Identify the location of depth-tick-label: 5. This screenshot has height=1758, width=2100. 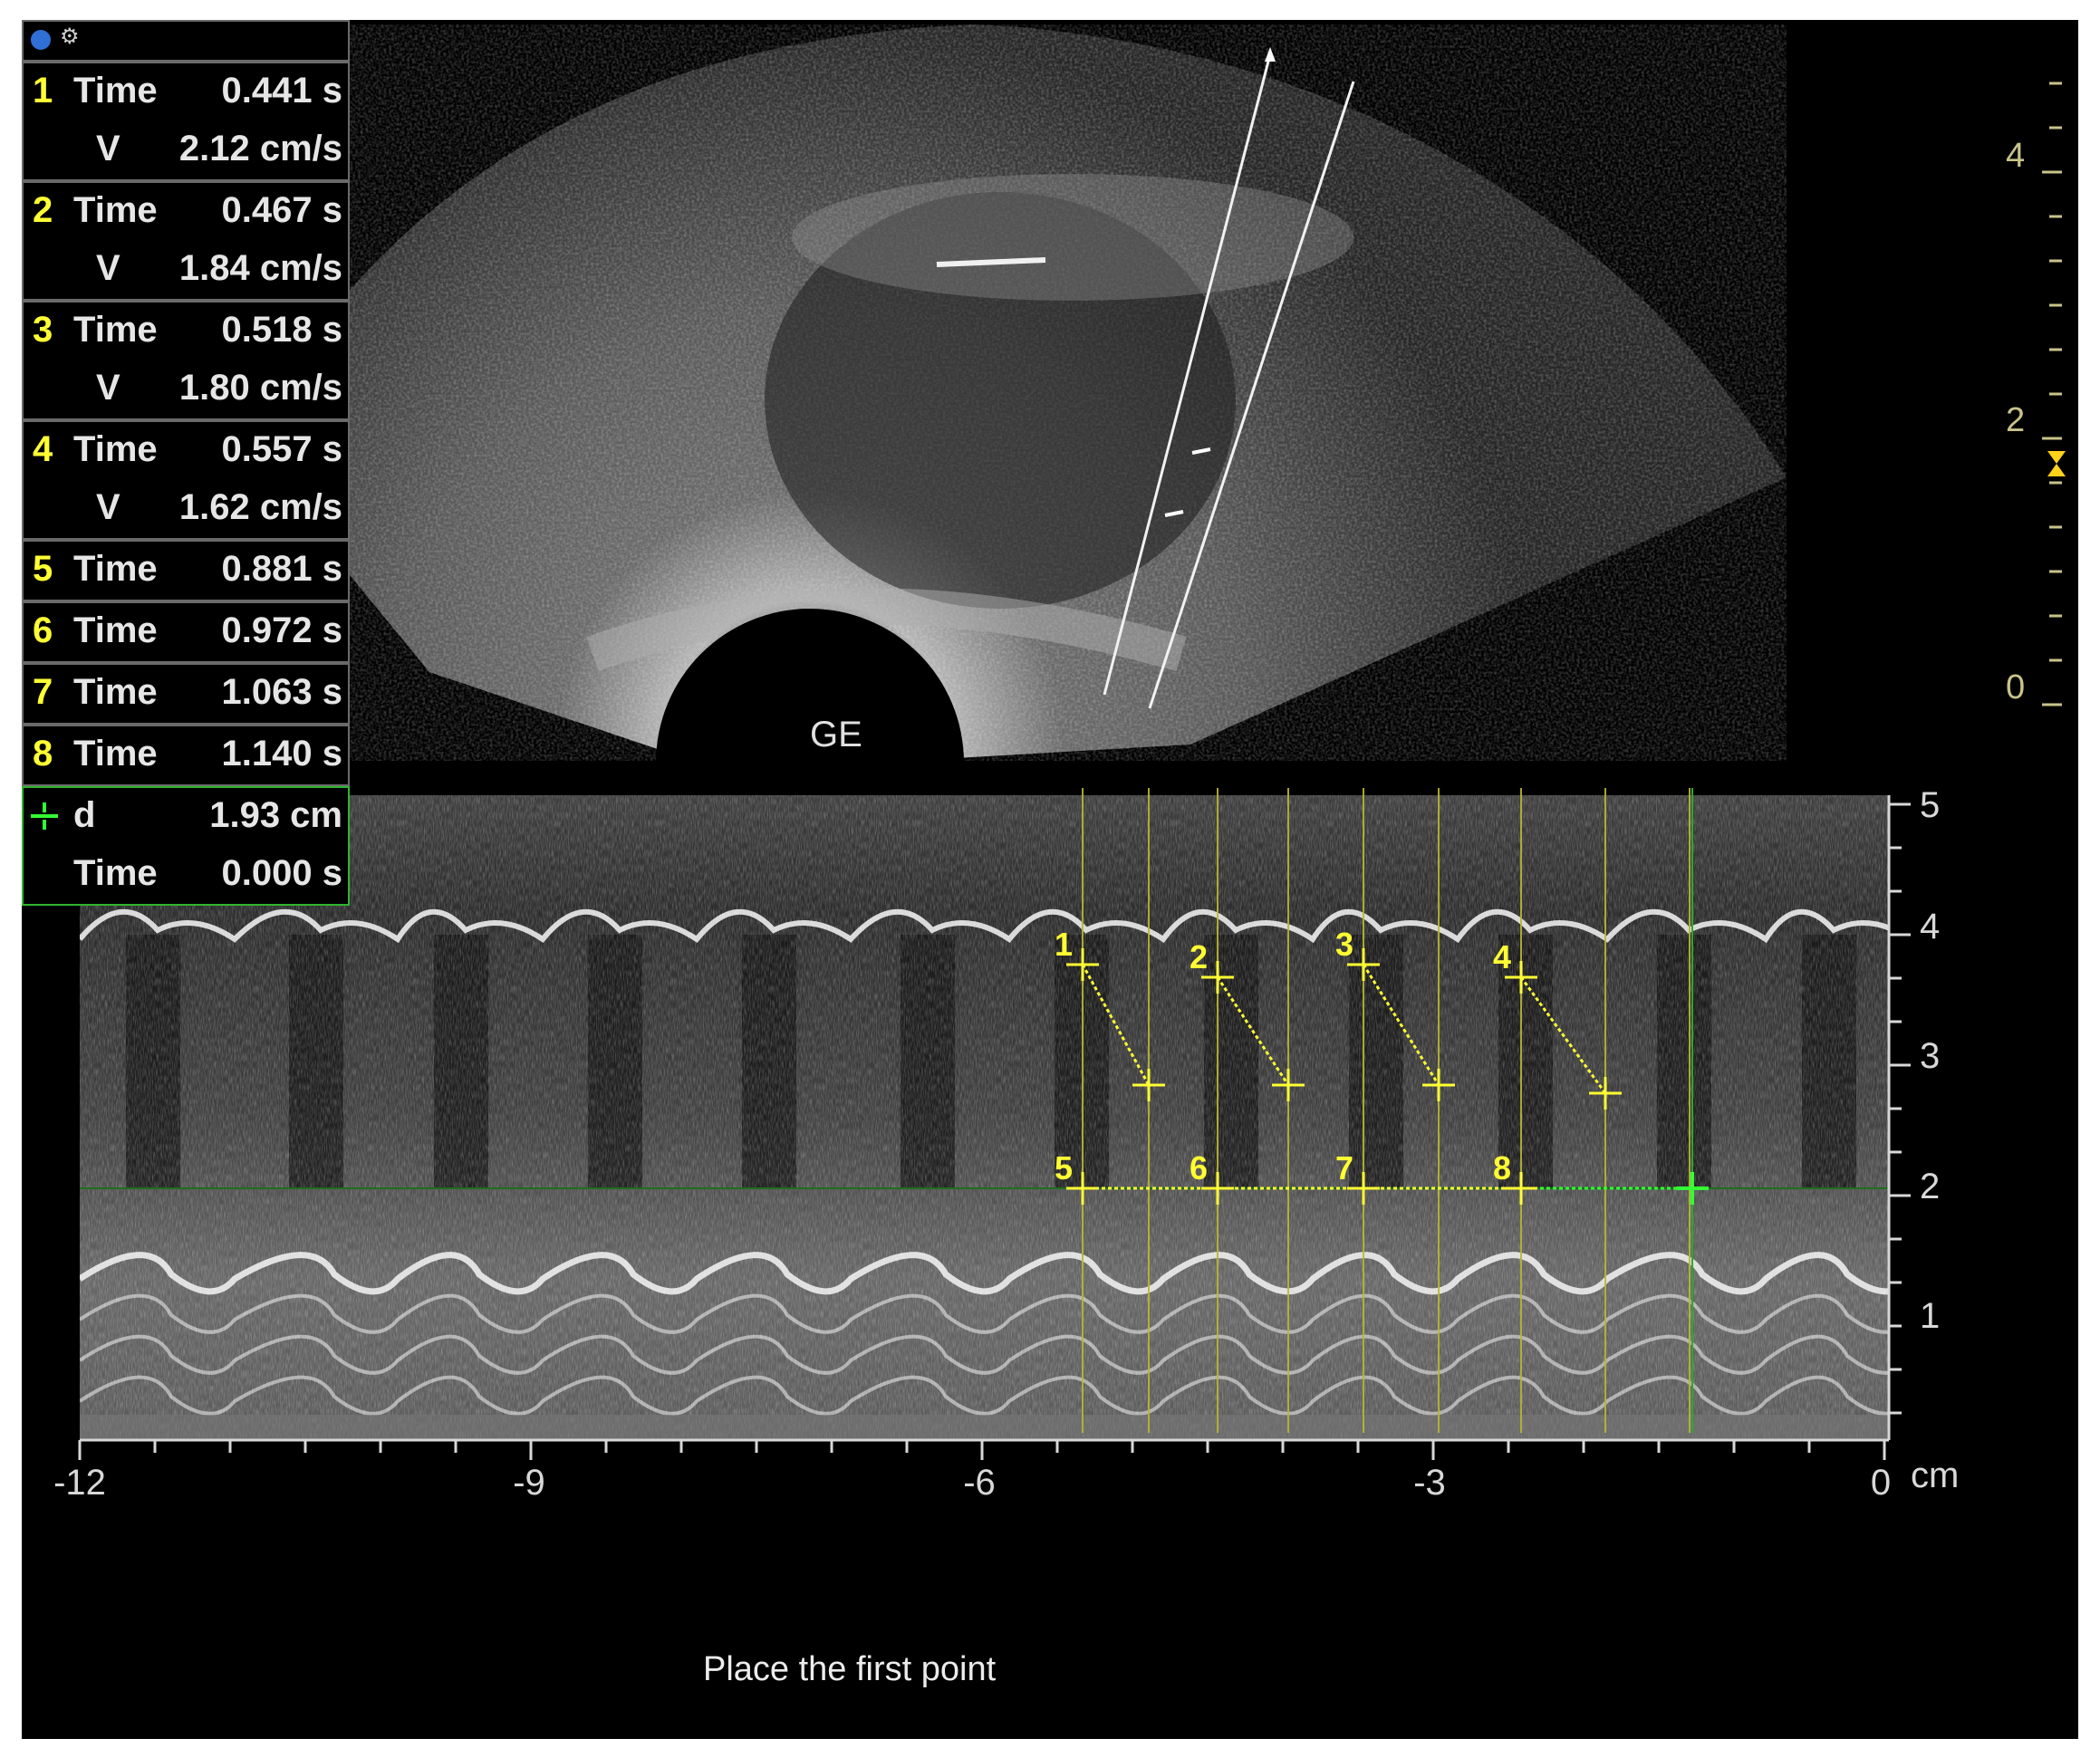
(1930, 805).